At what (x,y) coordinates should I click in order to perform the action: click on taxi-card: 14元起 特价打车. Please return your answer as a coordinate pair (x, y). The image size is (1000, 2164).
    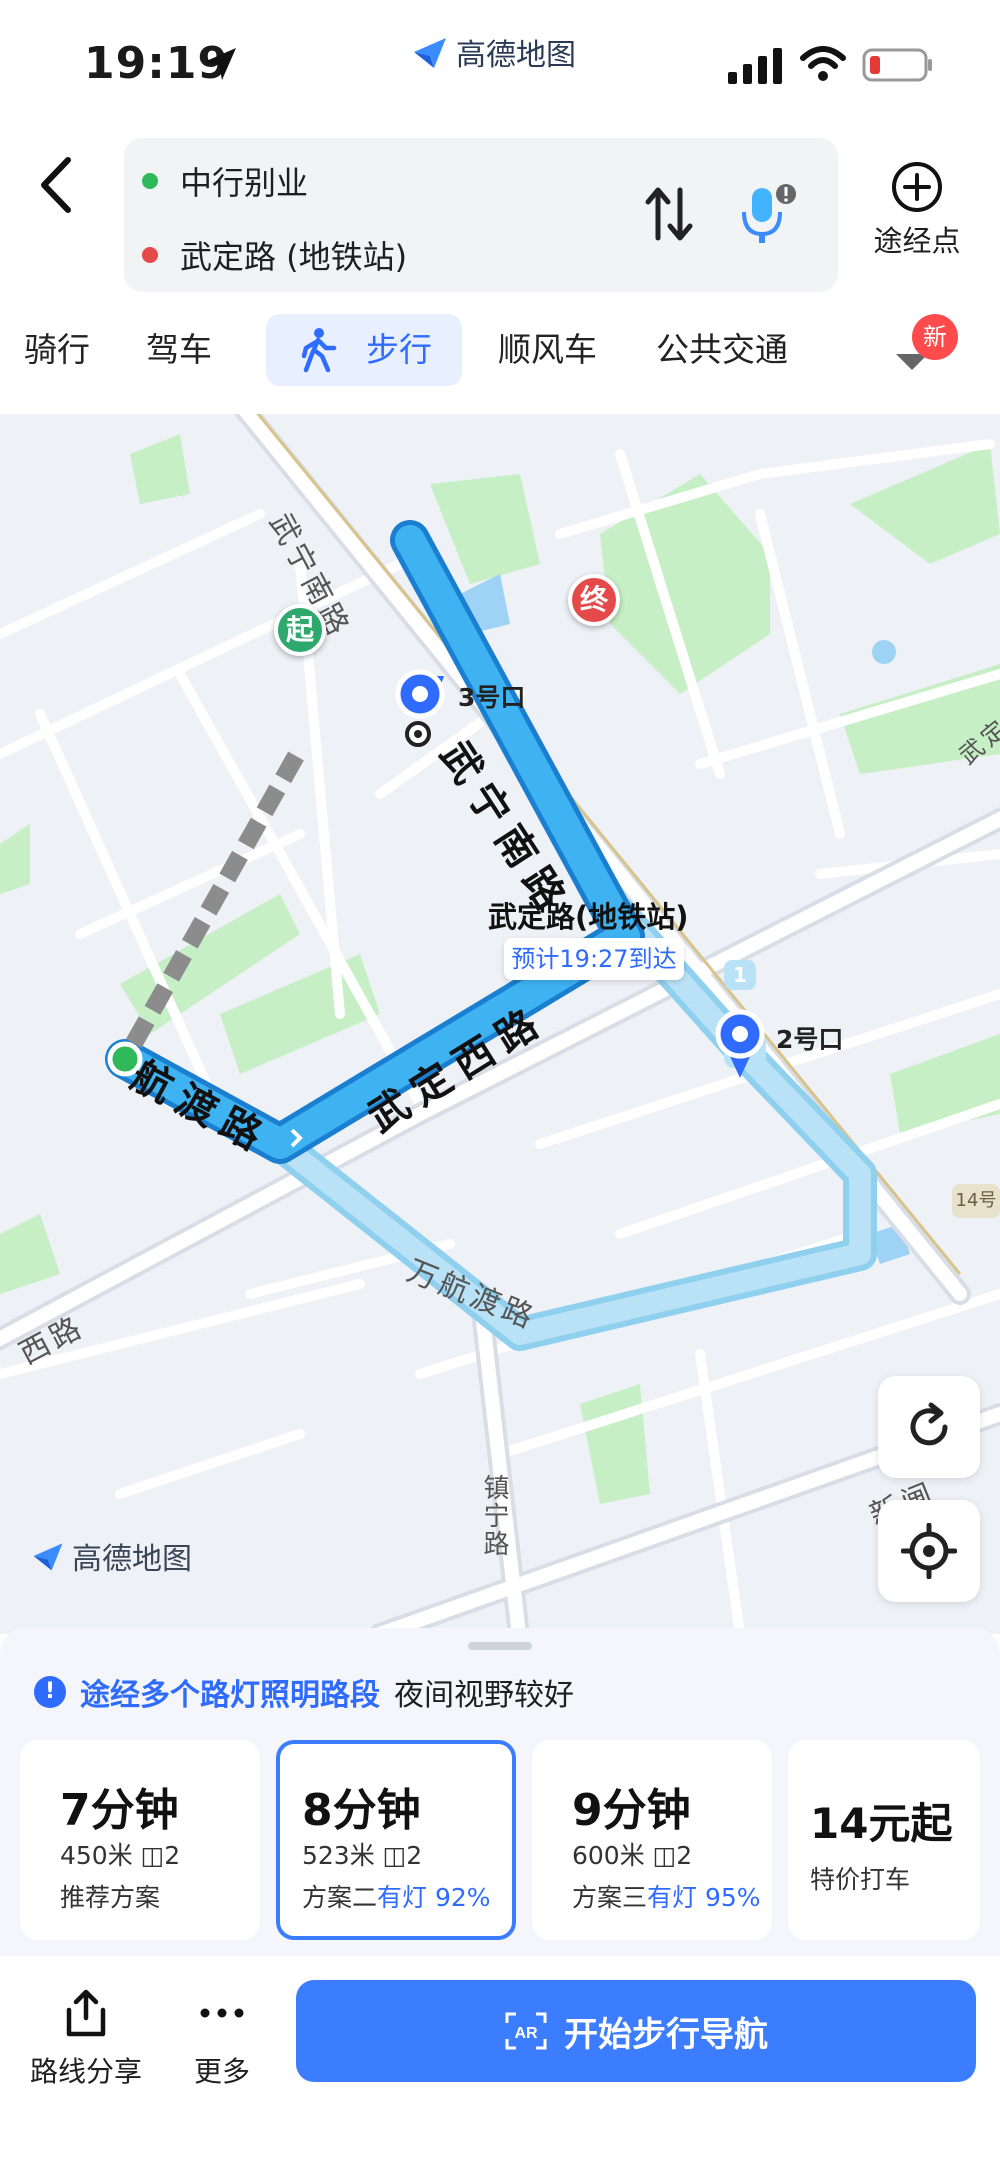
    Looking at the image, I should click on (884, 1840).